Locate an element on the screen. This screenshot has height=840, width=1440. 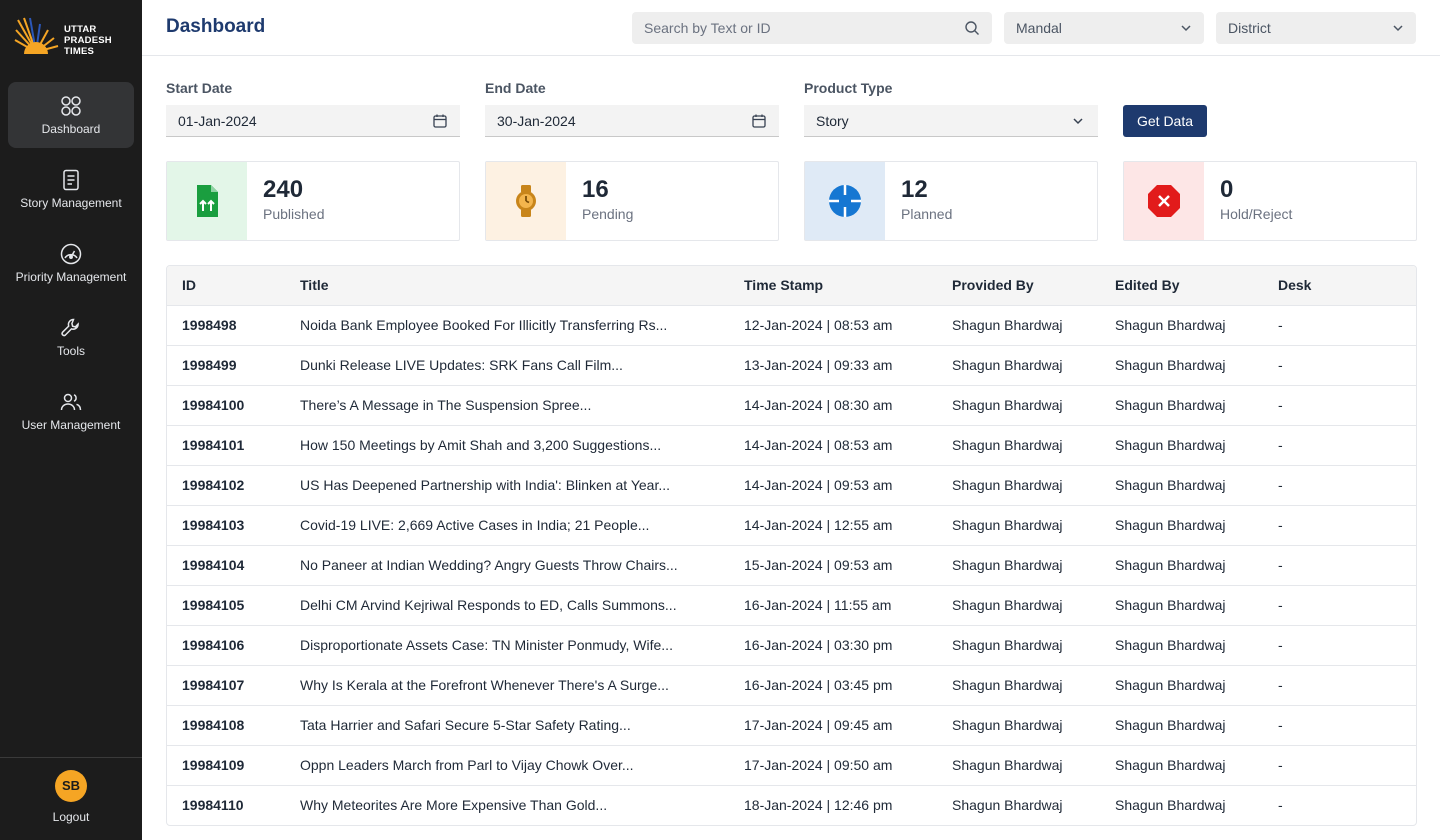
cell-id: 19984102 is located at coordinates (213, 485).